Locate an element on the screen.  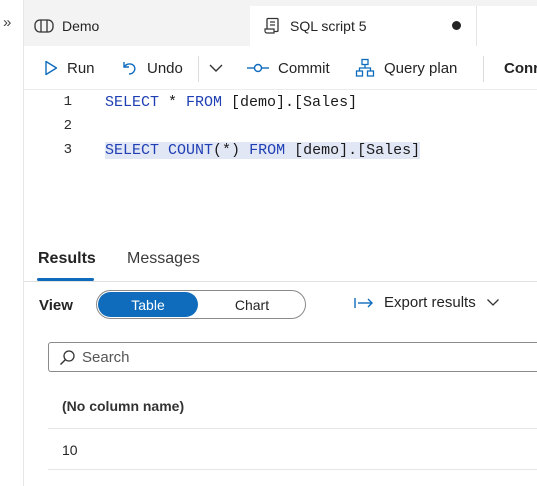
view-toggle: Table Chart is located at coordinates (201, 304).